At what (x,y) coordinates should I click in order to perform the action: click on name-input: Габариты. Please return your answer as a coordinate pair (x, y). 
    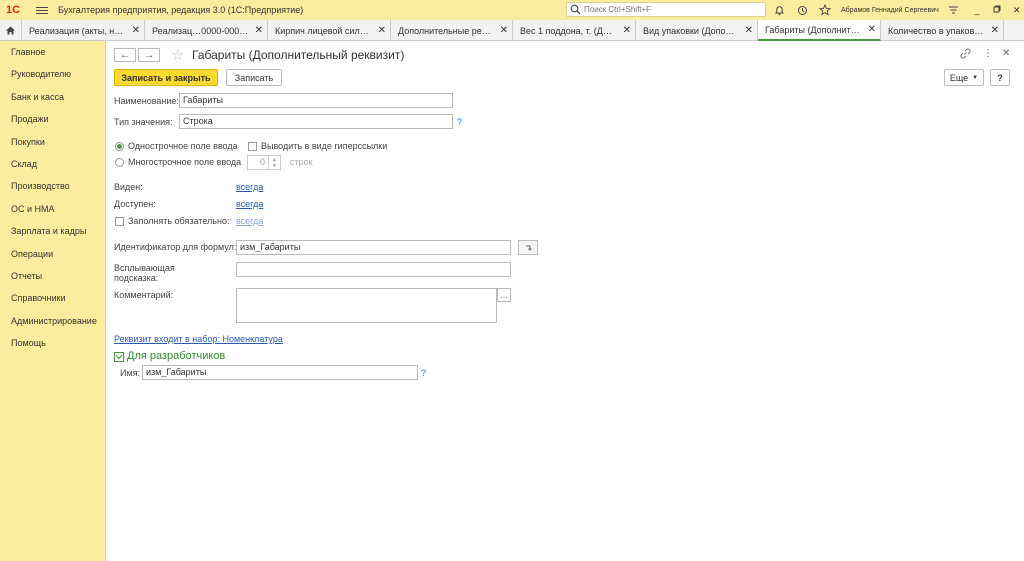
    Looking at the image, I should click on (316, 100).